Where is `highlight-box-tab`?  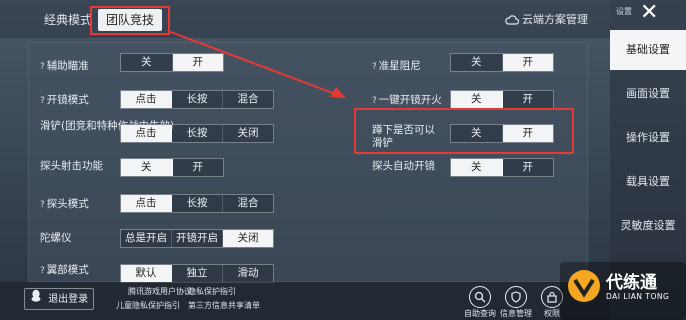 highlight-box-tab is located at coordinates (130, 20).